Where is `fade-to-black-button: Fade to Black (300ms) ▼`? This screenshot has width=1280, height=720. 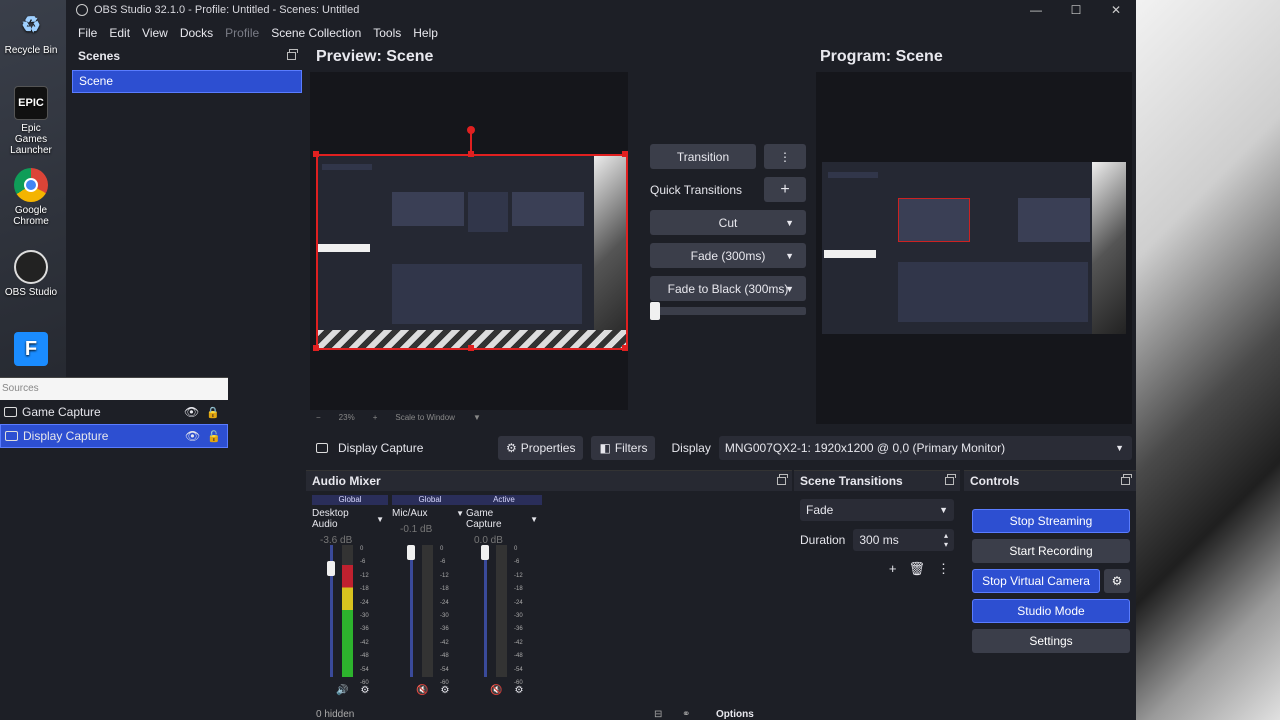
fade-to-black-button: Fade to Black (300ms) ▼ is located at coordinates (728, 288).